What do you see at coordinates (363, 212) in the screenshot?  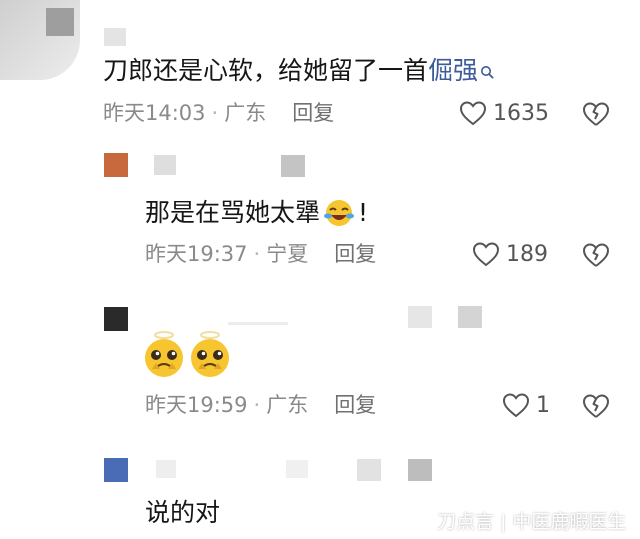 I see `comment-suffix: !` at bounding box center [363, 212].